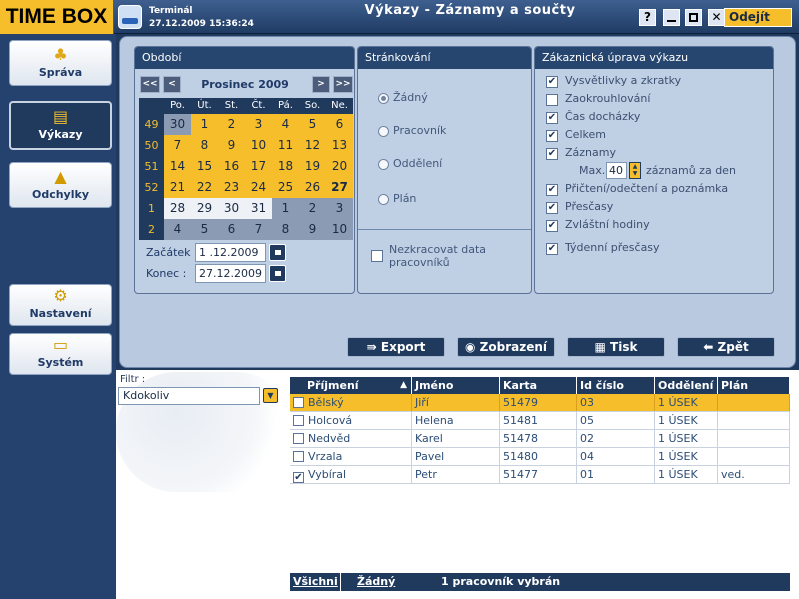  What do you see at coordinates (339, 187) in the screenshot?
I see `cal-day: 27` at bounding box center [339, 187].